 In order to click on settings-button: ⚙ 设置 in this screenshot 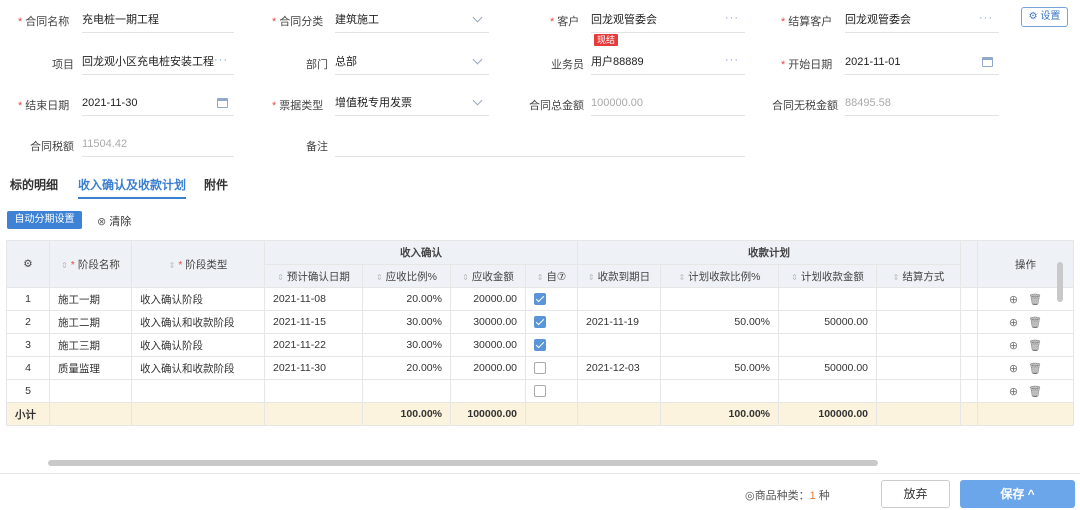, I will do `click(1044, 17)`.